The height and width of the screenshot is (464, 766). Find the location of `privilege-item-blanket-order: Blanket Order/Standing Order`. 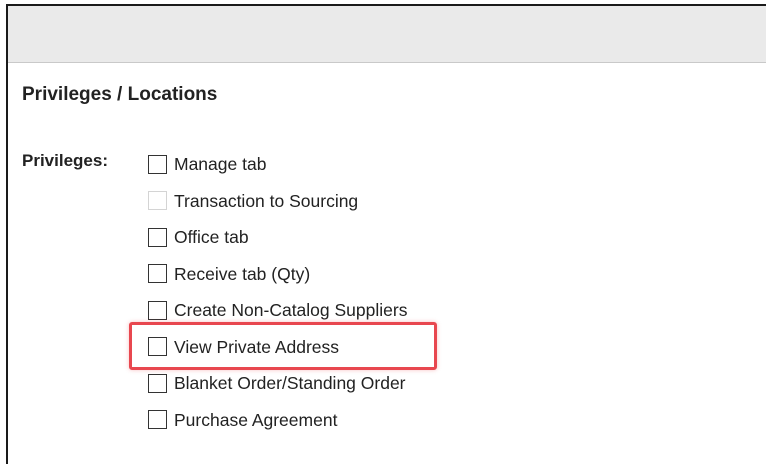

privilege-item-blanket-order: Blanket Order/Standing Order is located at coordinates (277, 383).